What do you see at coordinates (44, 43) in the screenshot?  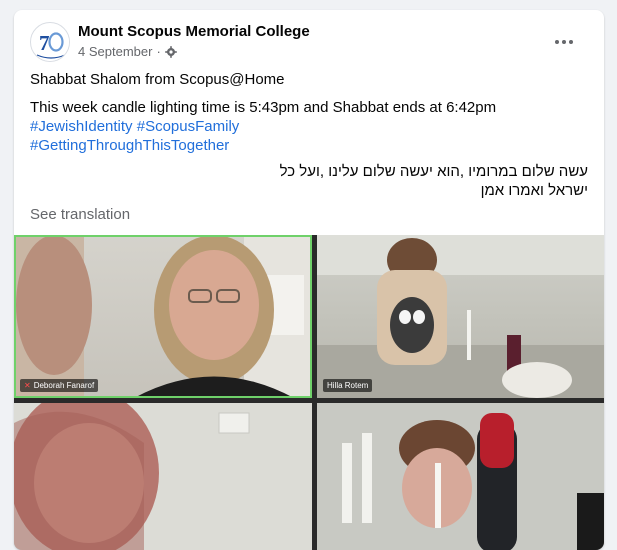 I see `svg-text: 7` at bounding box center [44, 43].